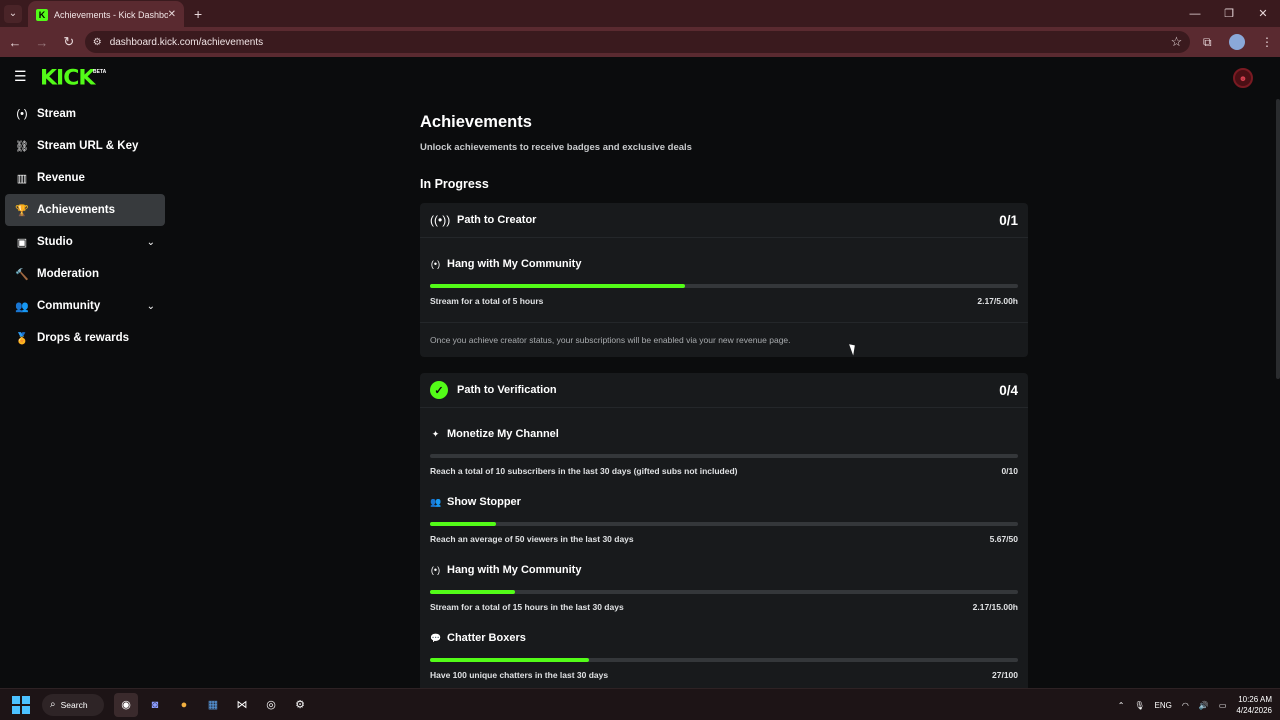  Describe the element at coordinates (1163, 705) in the screenshot. I see `language-indicator: ENG` at that location.